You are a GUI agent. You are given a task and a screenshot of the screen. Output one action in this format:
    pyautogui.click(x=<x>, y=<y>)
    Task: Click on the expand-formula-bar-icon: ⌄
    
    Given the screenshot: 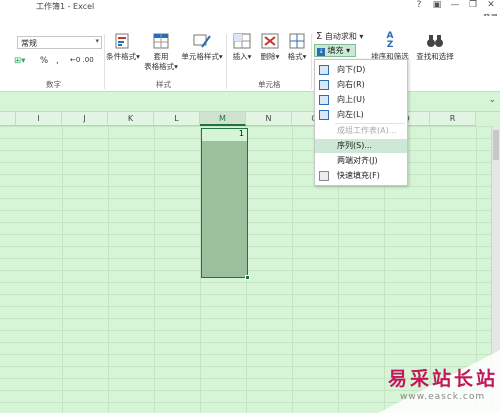 What is the action you would take?
    pyautogui.click(x=492, y=100)
    